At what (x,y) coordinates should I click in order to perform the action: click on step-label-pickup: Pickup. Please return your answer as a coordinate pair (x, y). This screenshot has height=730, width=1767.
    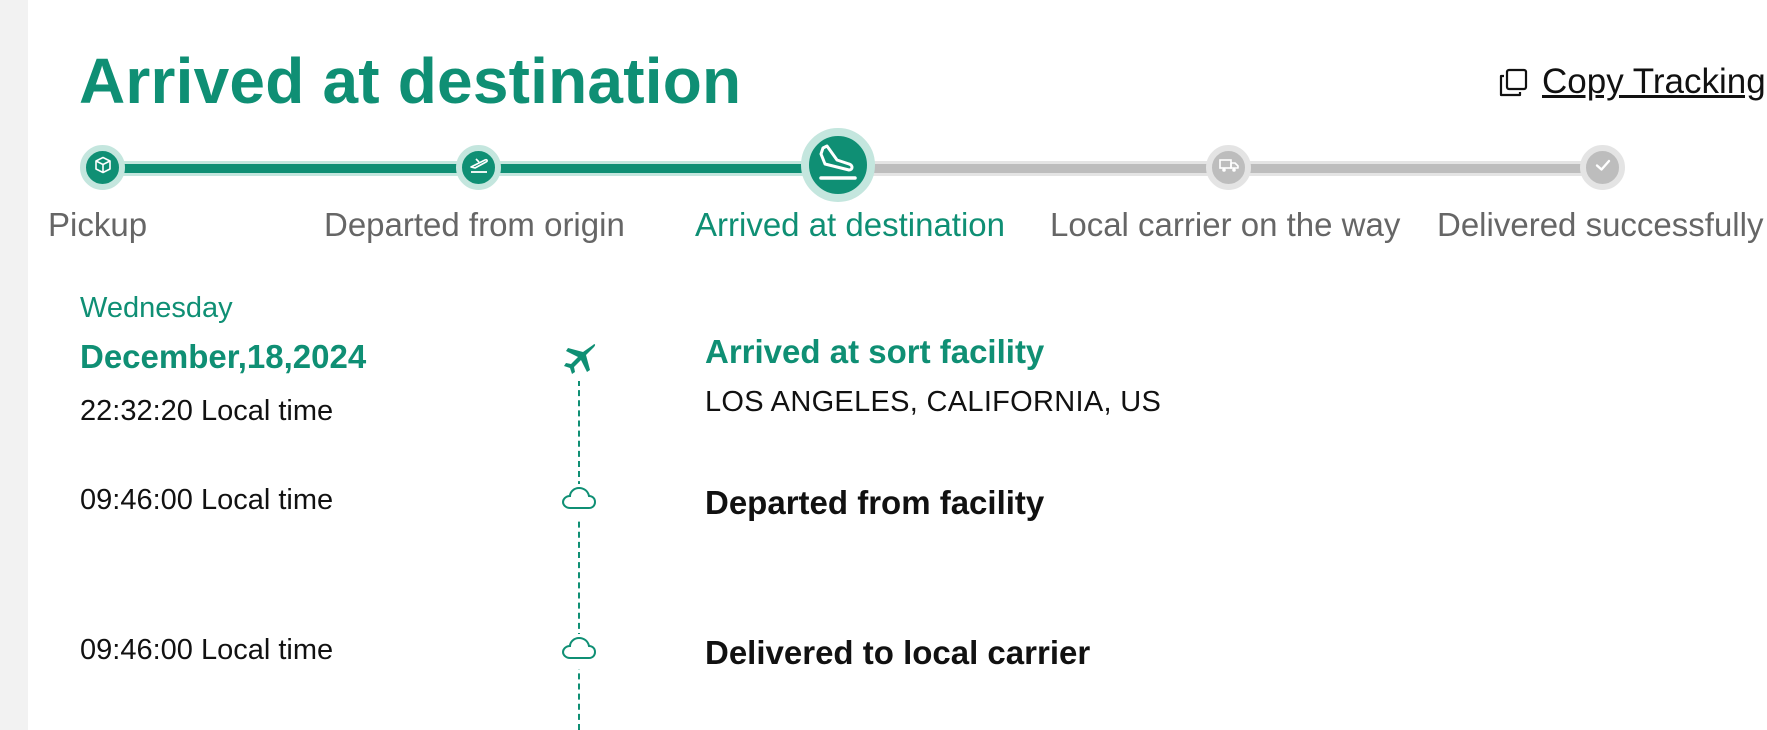
    Looking at the image, I should click on (98, 224).